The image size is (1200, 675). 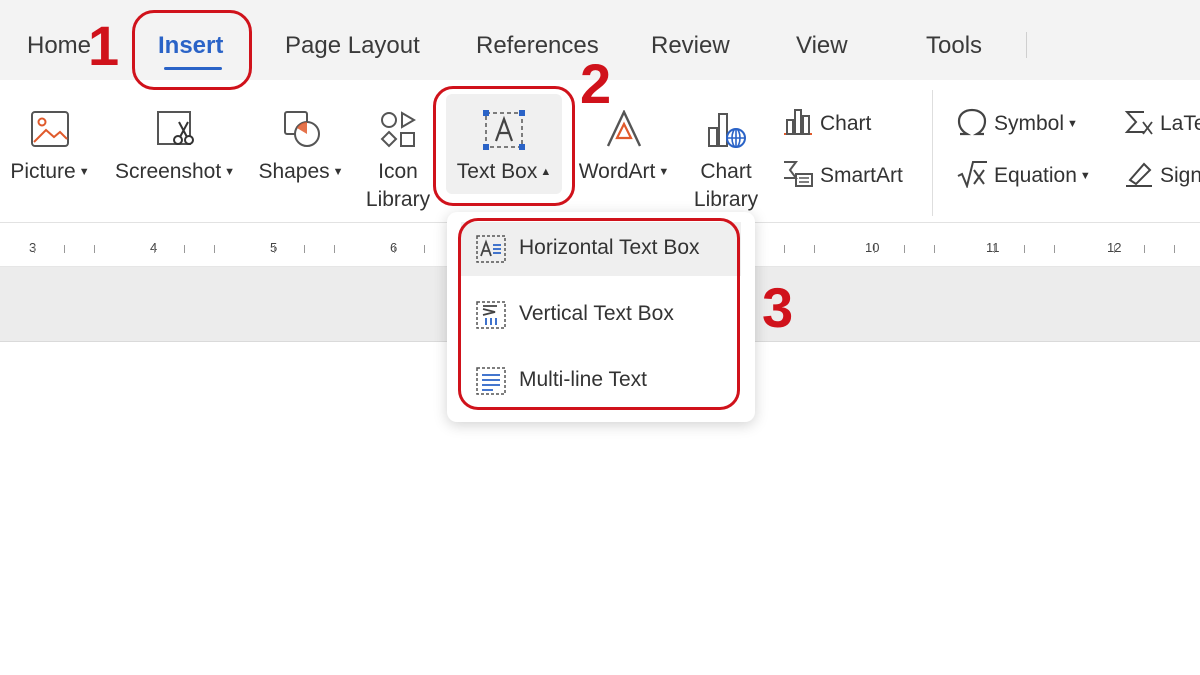 What do you see at coordinates (596, 83) in the screenshot?
I see `step-number-2: 2` at bounding box center [596, 83].